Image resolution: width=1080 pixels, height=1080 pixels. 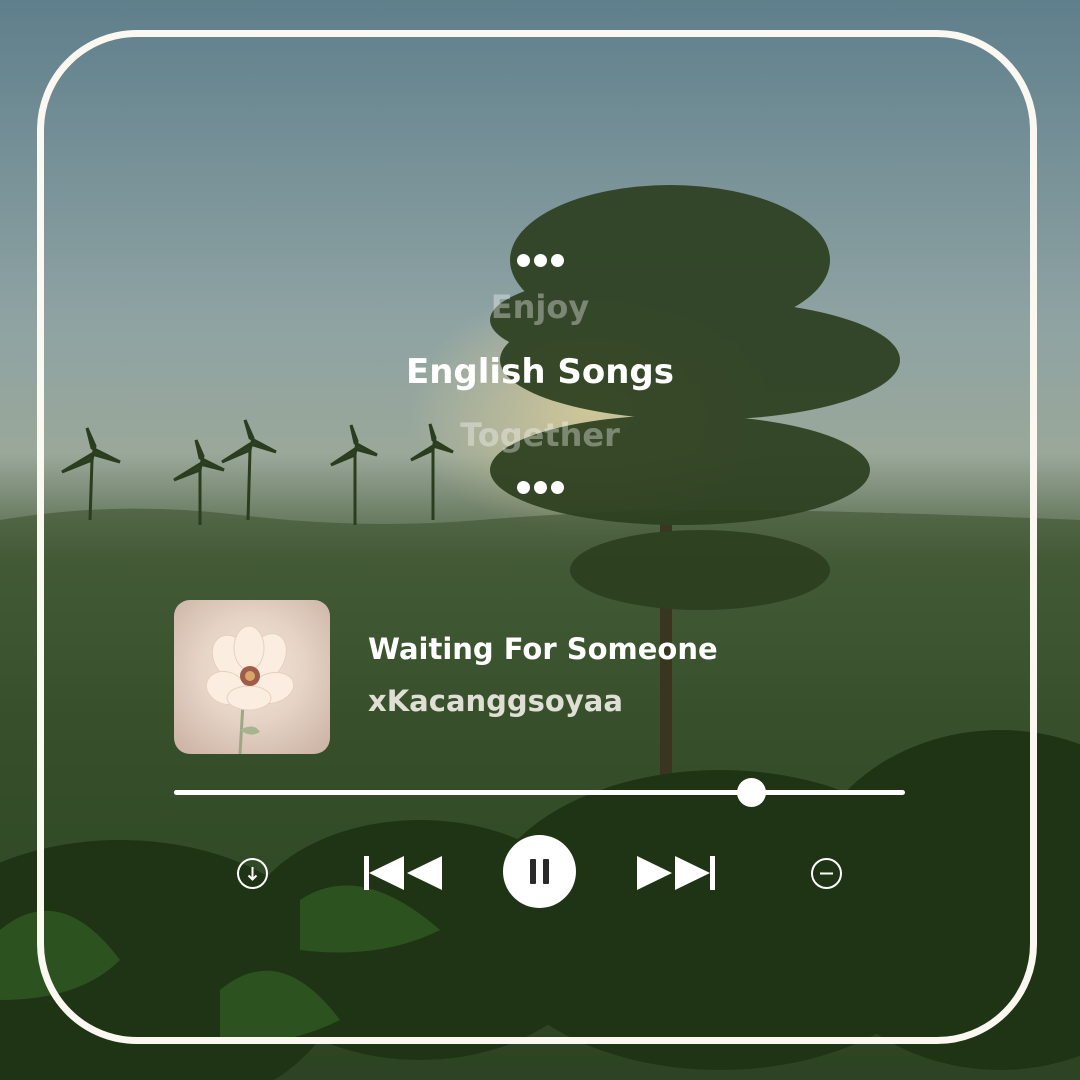 I want to click on lyric-current-line: English Songs, so click(x=540, y=372).